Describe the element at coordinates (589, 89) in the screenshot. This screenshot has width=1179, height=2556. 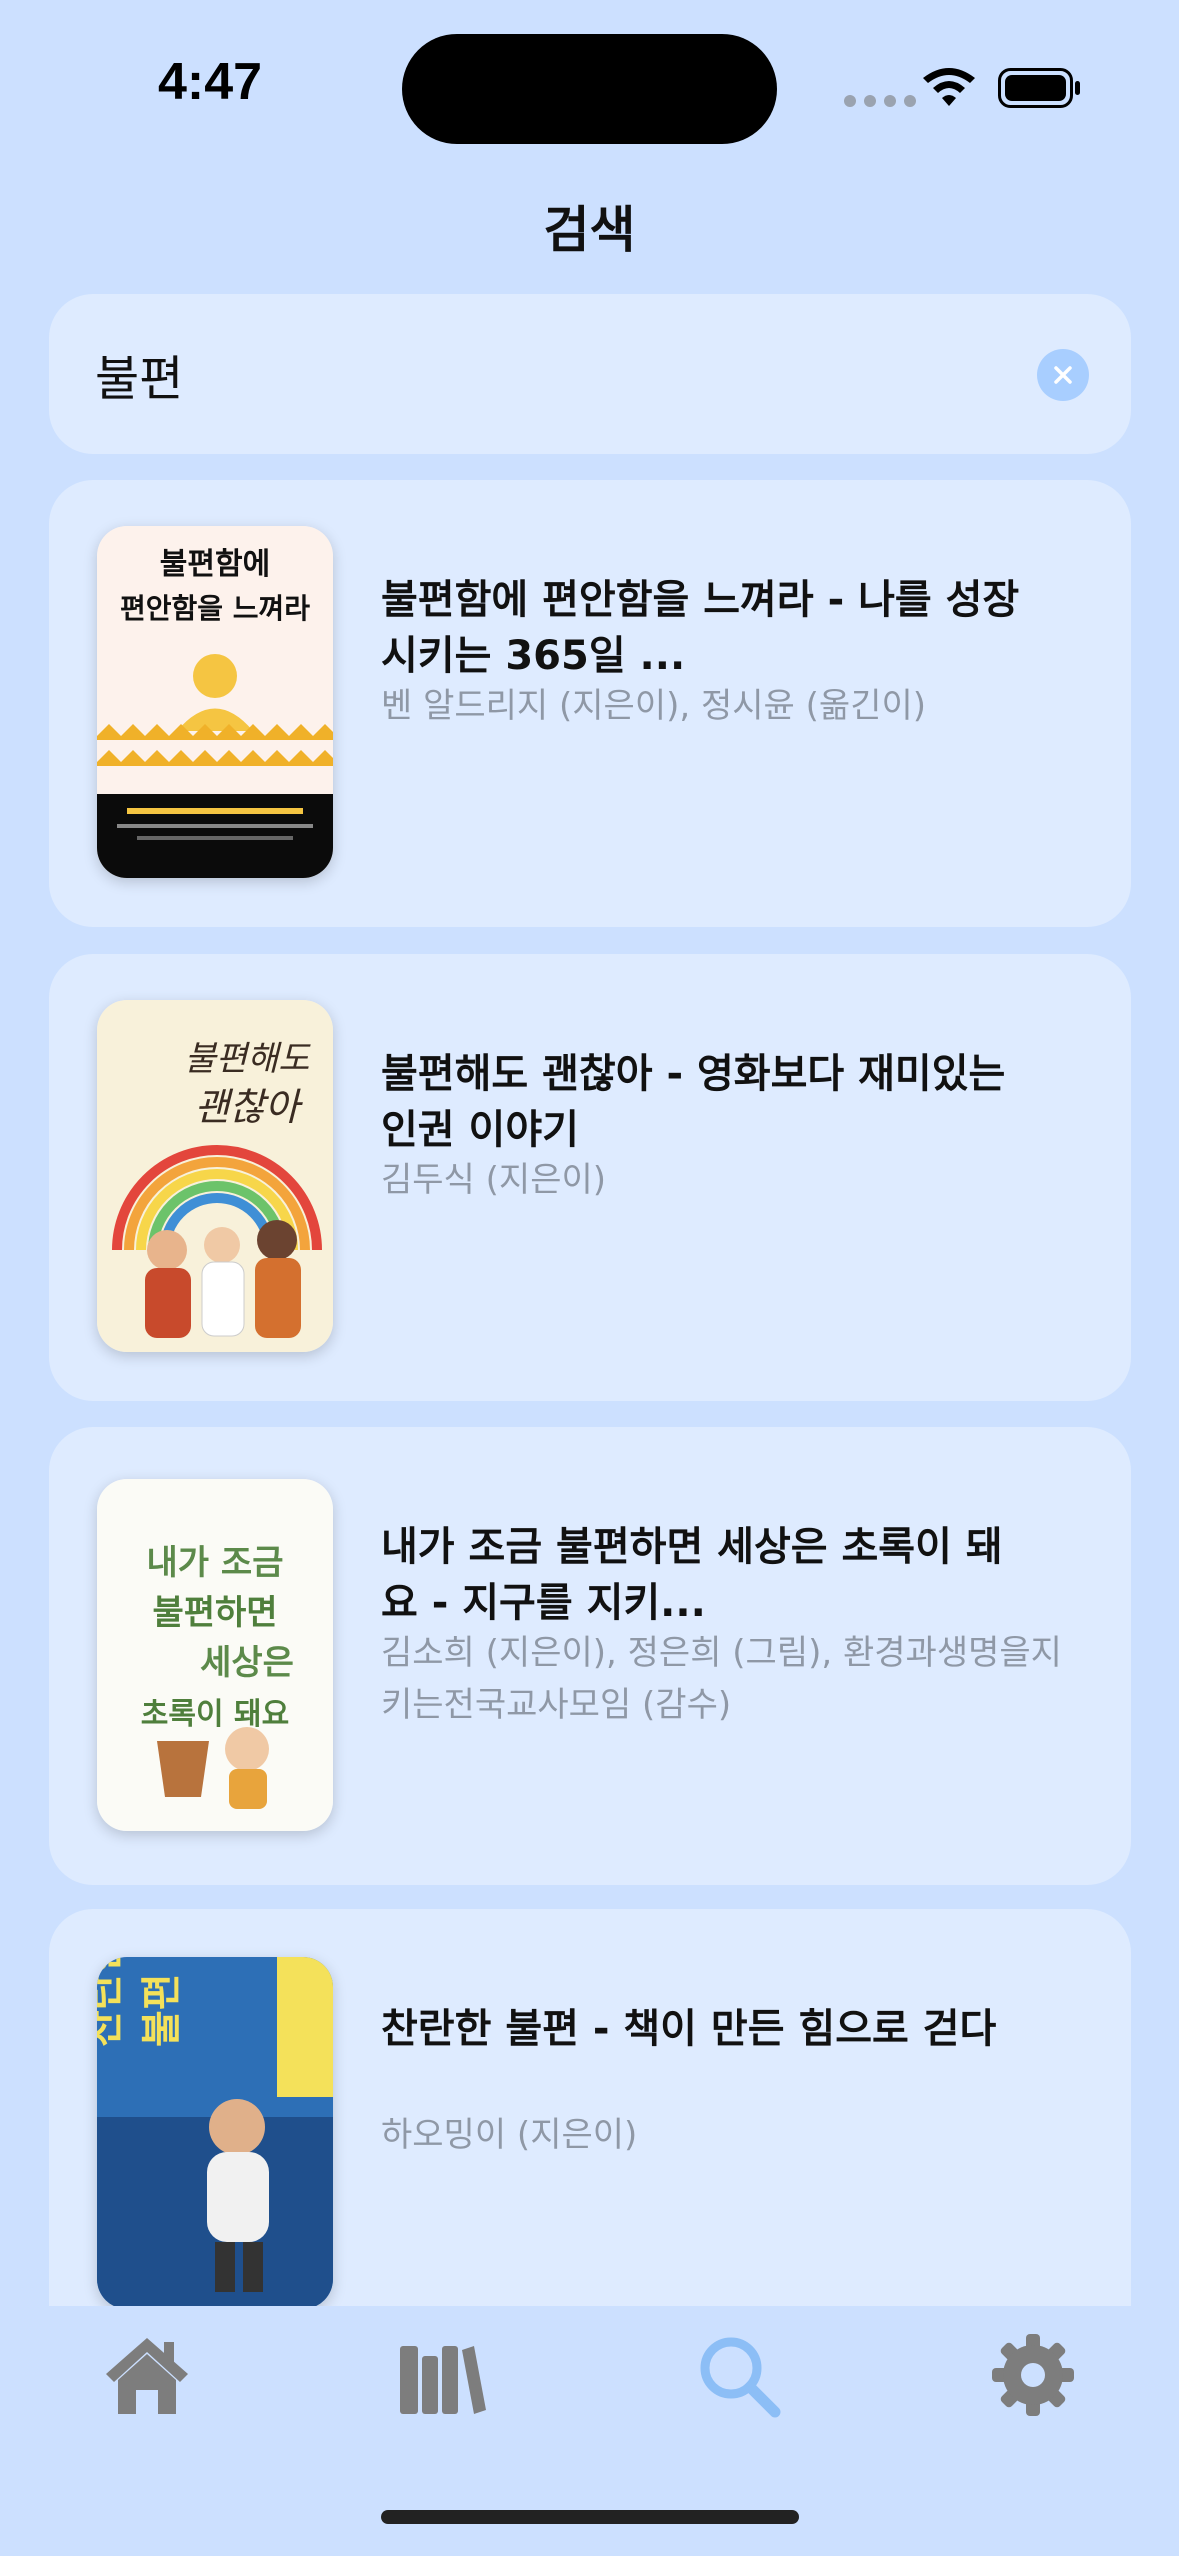
I see `dynamic-island` at that location.